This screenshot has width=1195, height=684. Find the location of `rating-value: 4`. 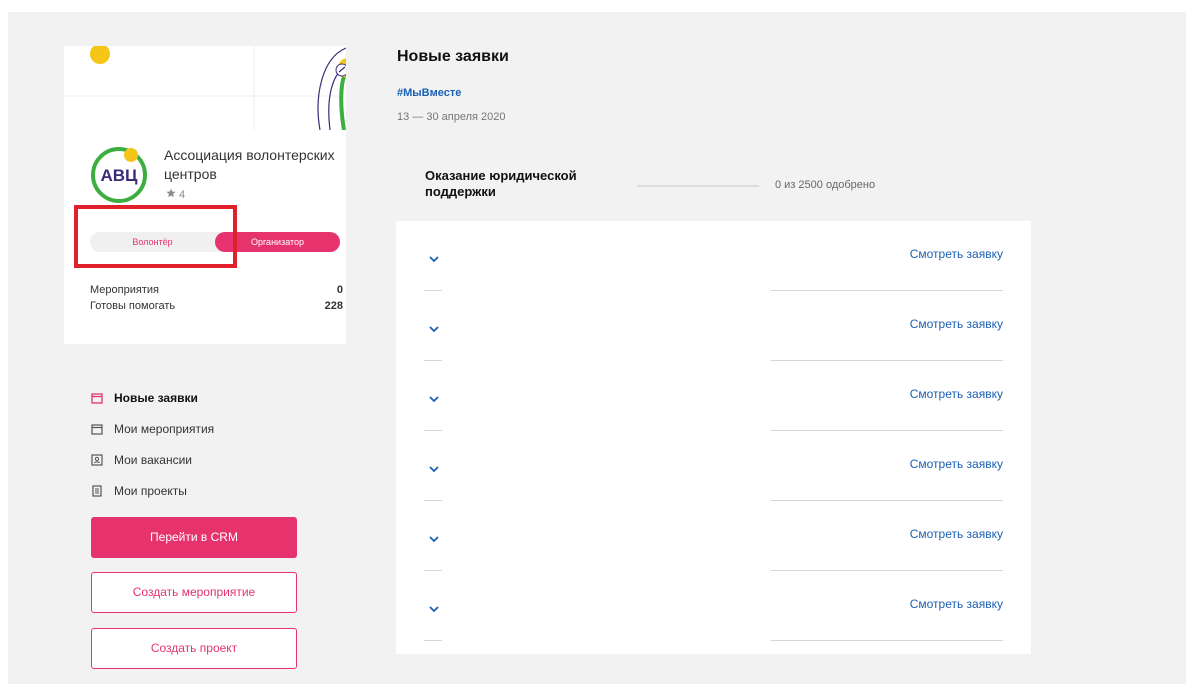

rating-value: 4 is located at coordinates (182, 194).